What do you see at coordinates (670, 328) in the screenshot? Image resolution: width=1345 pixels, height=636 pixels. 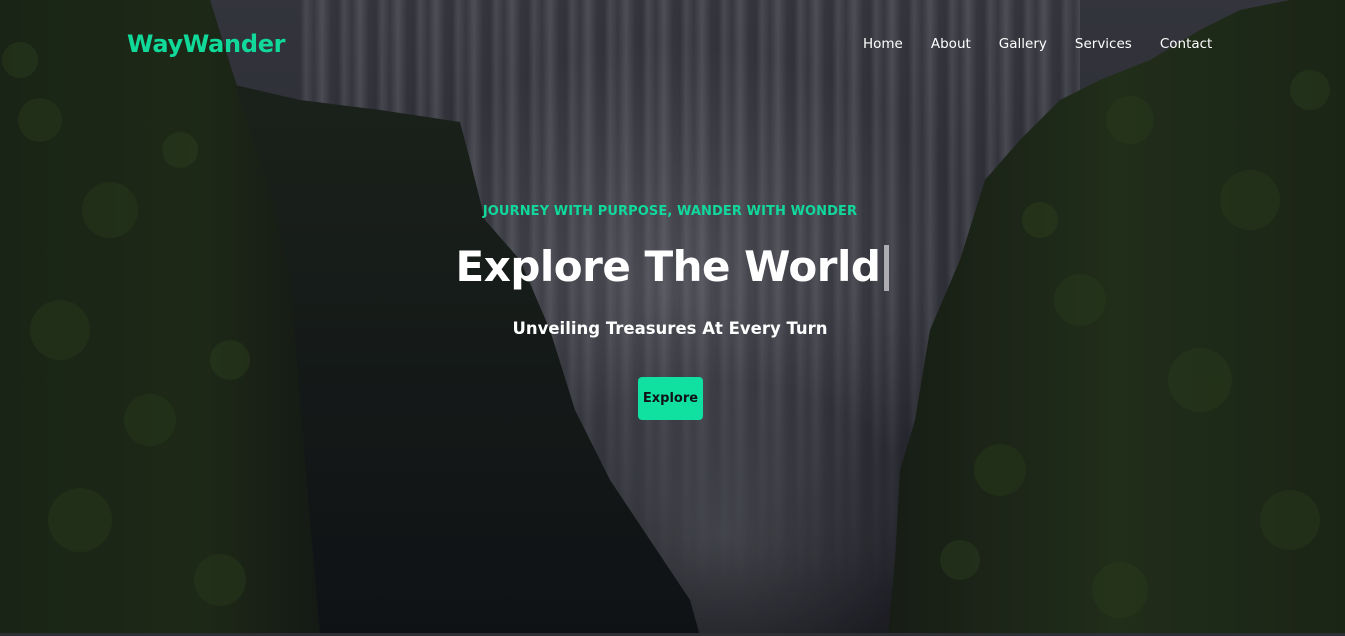 I see `hero-subheadline: Unveiling Treasures At Every Turn` at bounding box center [670, 328].